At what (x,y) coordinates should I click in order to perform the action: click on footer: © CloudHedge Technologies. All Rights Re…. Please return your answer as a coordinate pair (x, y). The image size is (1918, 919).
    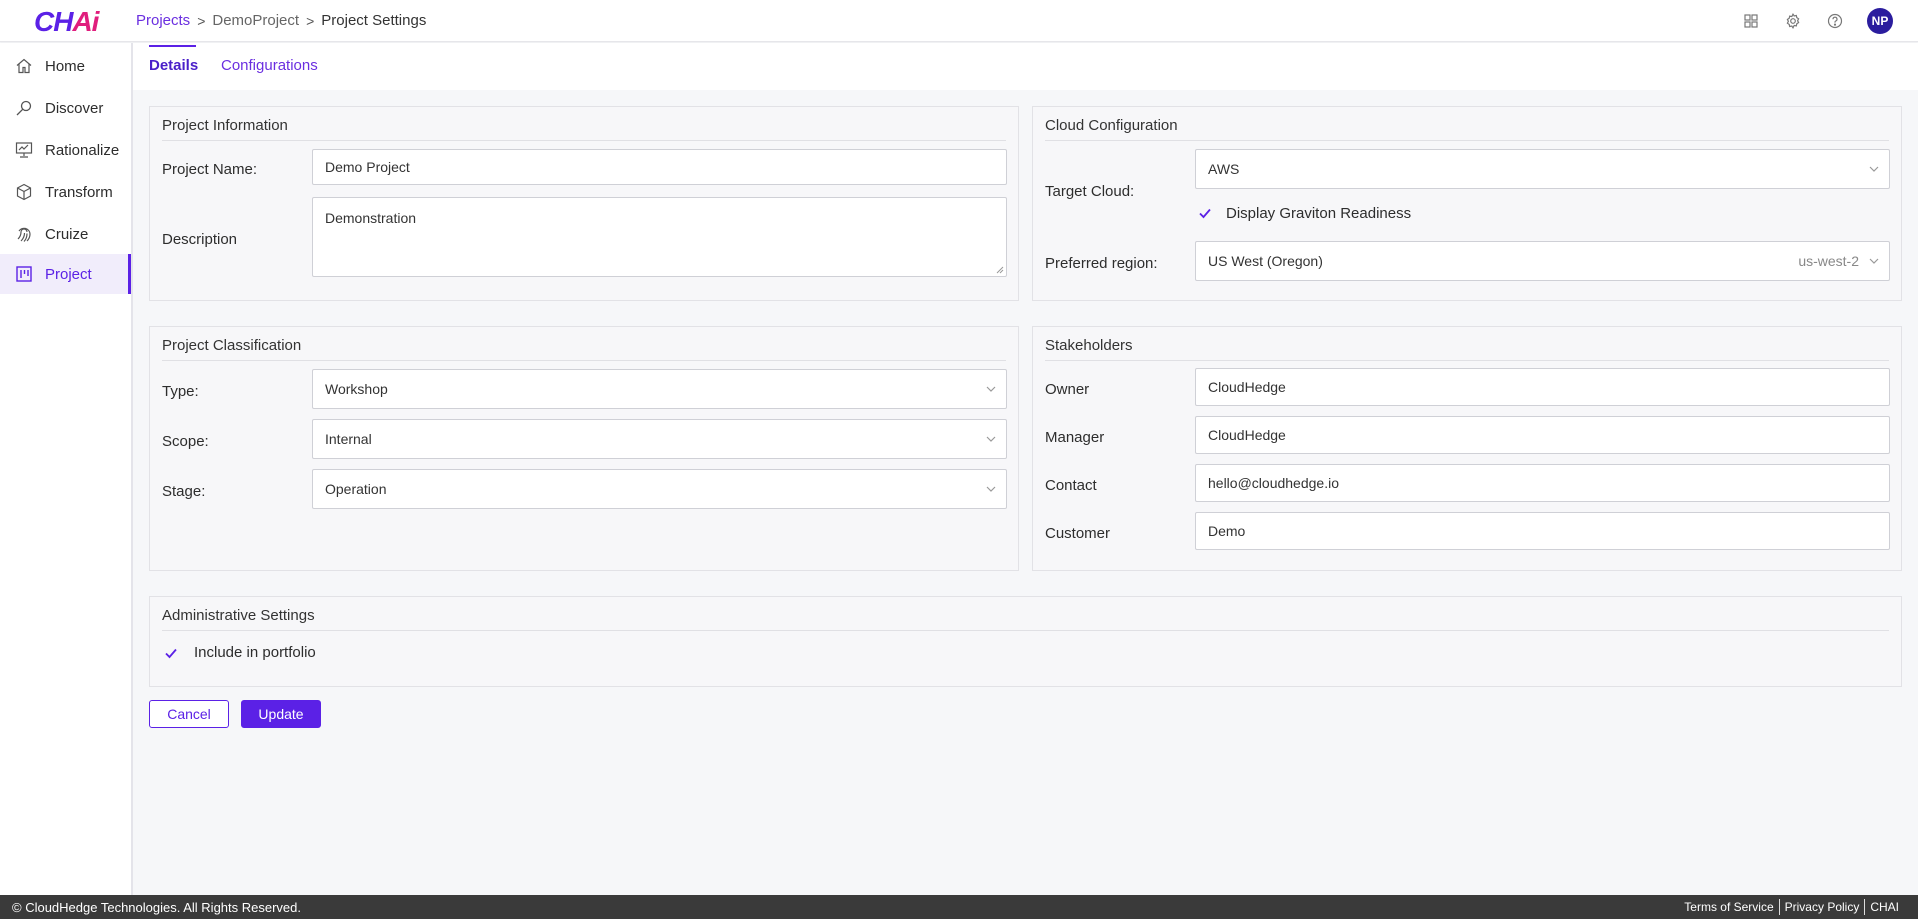
    Looking at the image, I should click on (959, 907).